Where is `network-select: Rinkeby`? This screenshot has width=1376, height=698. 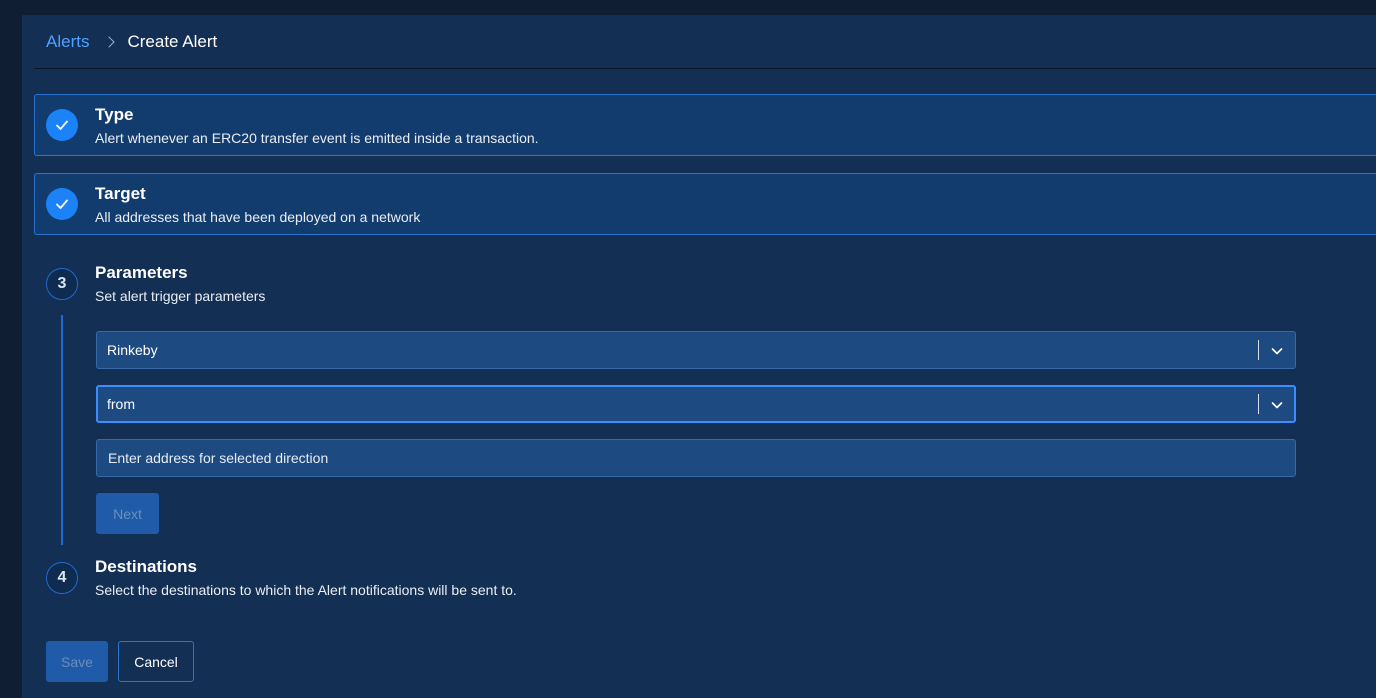
network-select: Rinkeby is located at coordinates (696, 350).